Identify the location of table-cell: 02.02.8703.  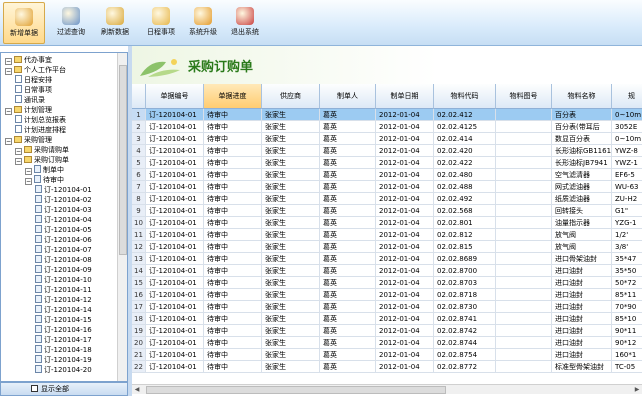
(465, 283).